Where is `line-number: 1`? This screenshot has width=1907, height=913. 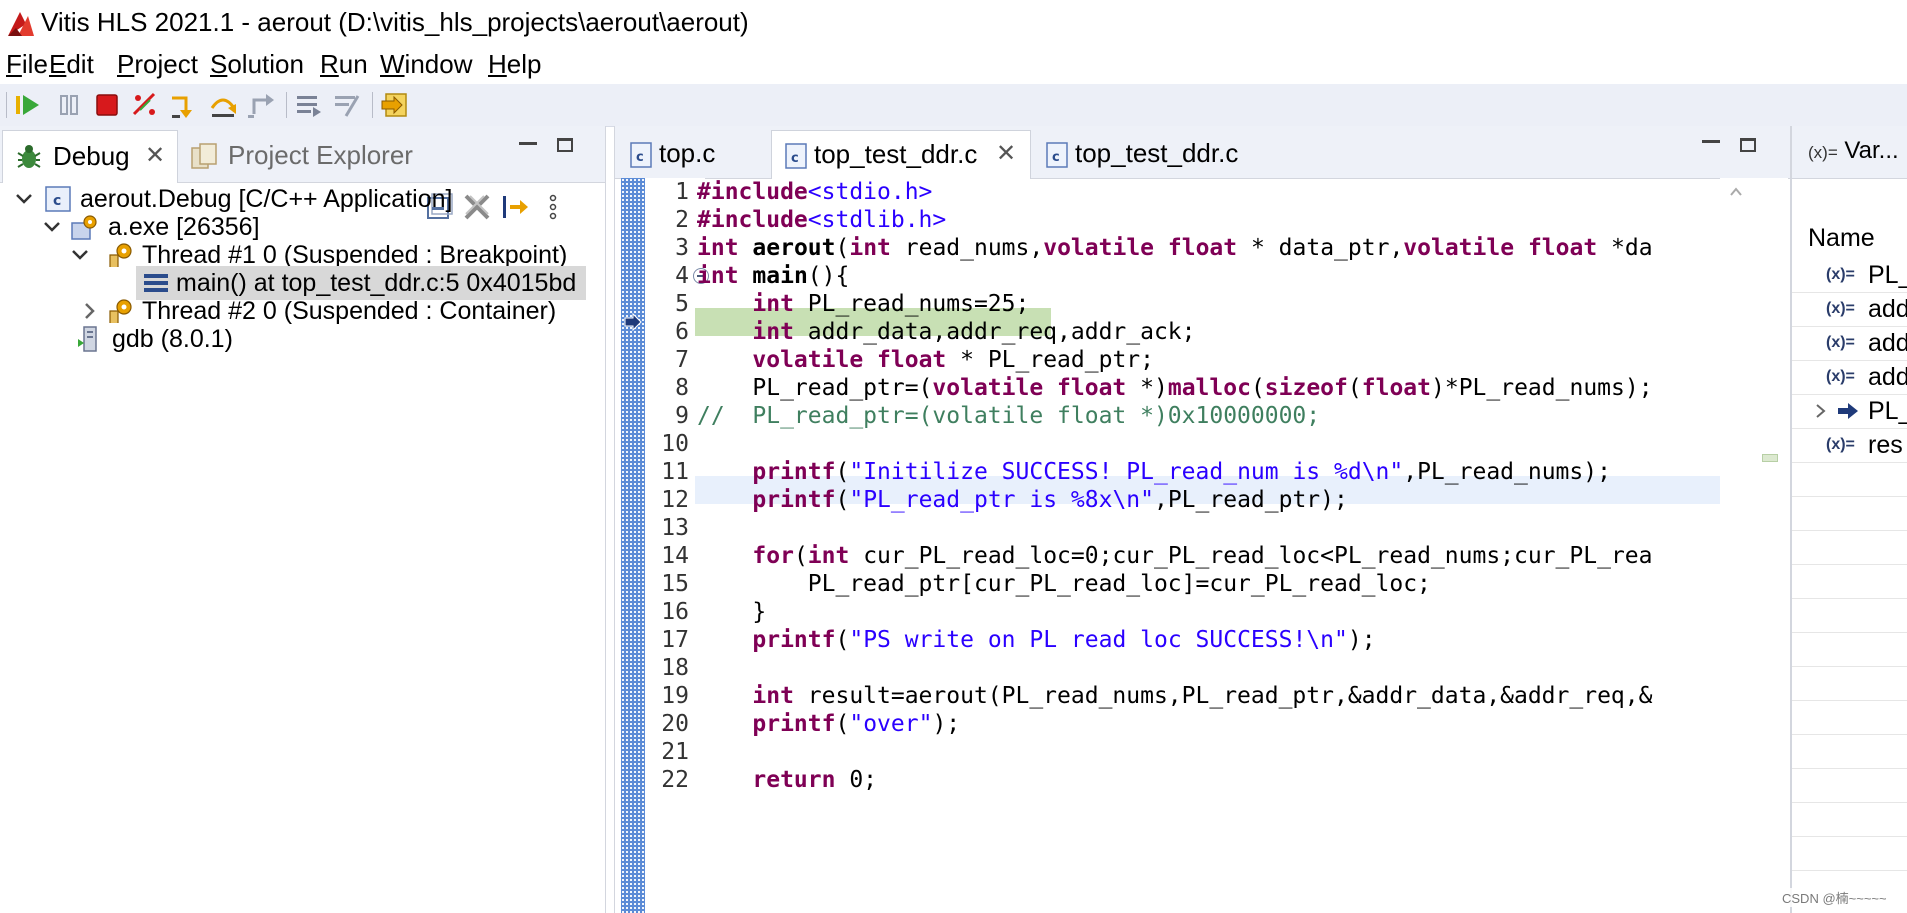
line-number: 1 is located at coordinates (682, 192).